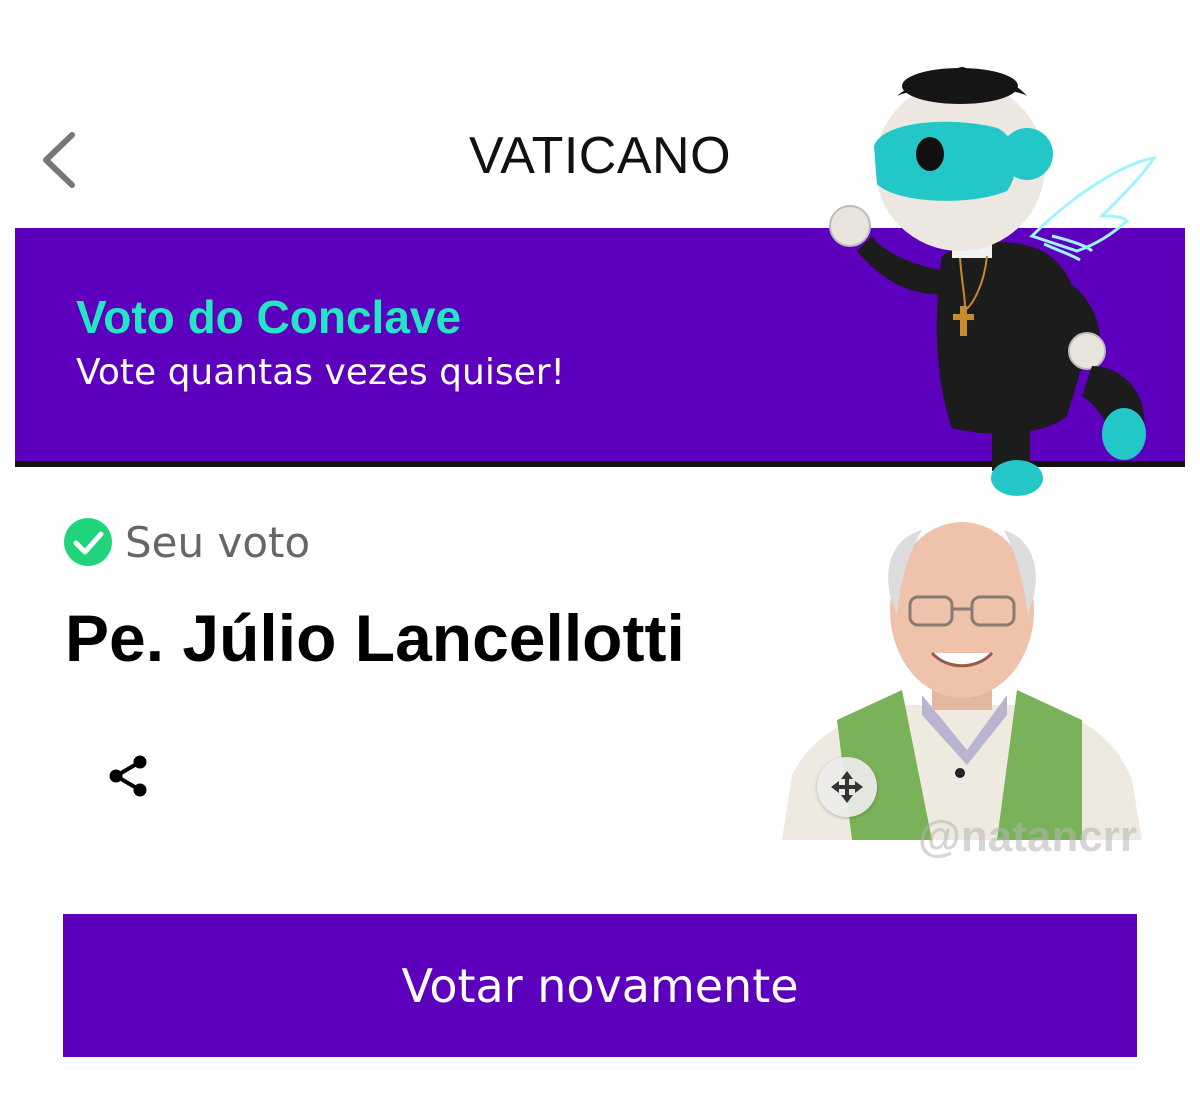 The height and width of the screenshot is (1119, 1200). What do you see at coordinates (218, 542) in the screenshot?
I see `vote-status-label: Seu voto` at bounding box center [218, 542].